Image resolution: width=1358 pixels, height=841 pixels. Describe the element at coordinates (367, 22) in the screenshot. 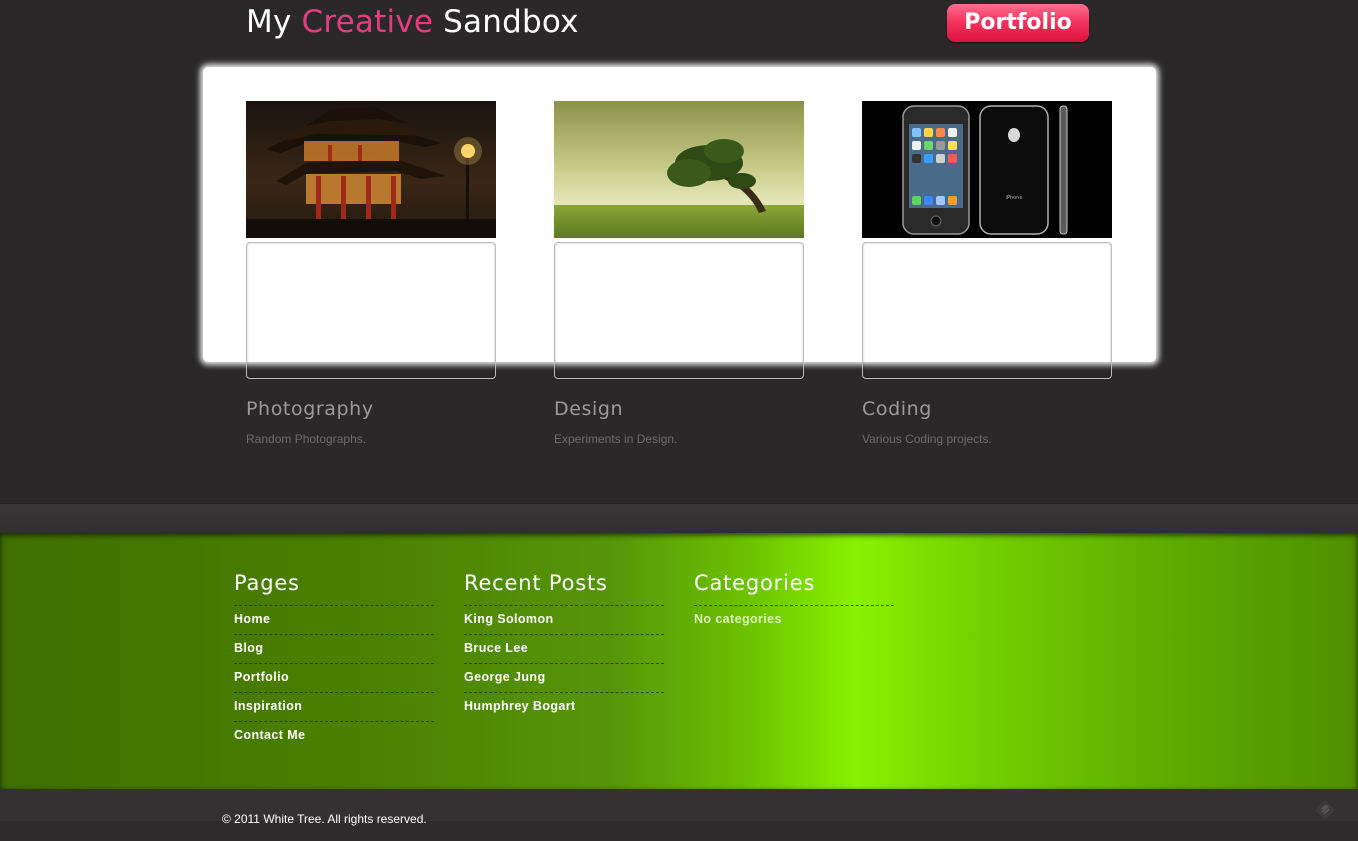

I see `site-title-accent: Creative` at that location.